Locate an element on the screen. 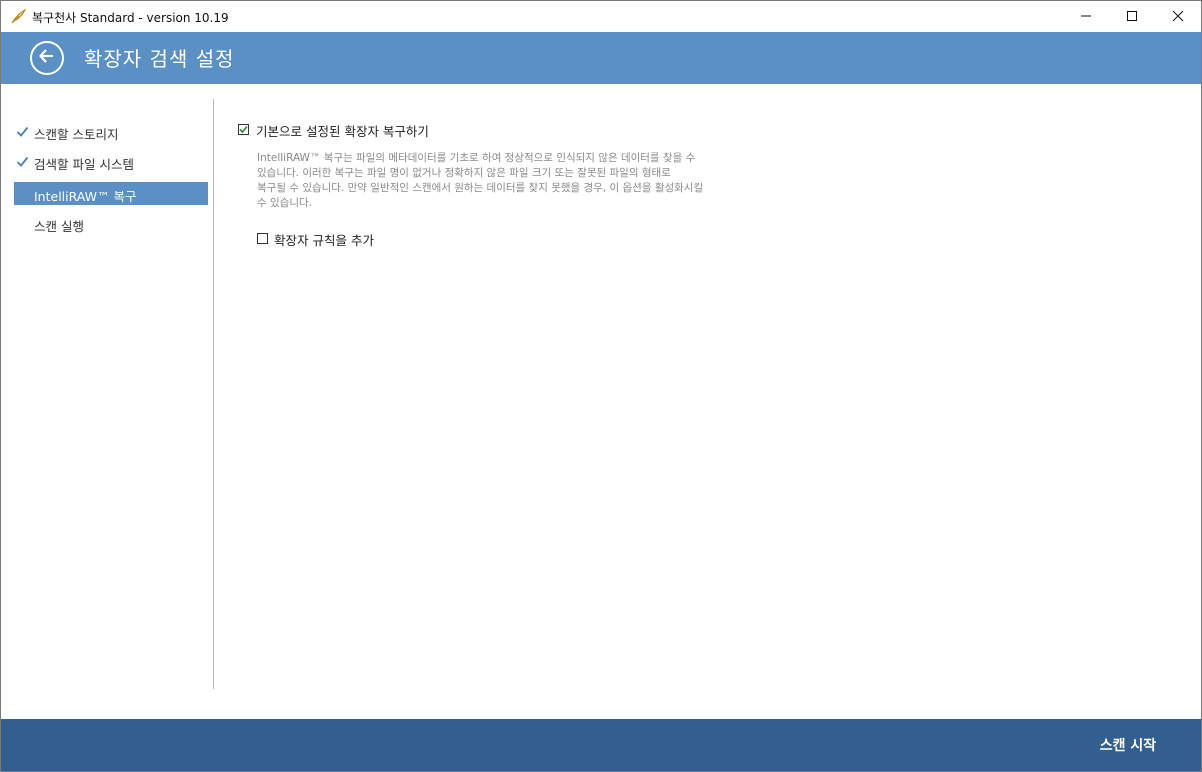 The height and width of the screenshot is (772, 1202). sidebar-item-storage: 스캔할 스토리지 is located at coordinates (111, 131).